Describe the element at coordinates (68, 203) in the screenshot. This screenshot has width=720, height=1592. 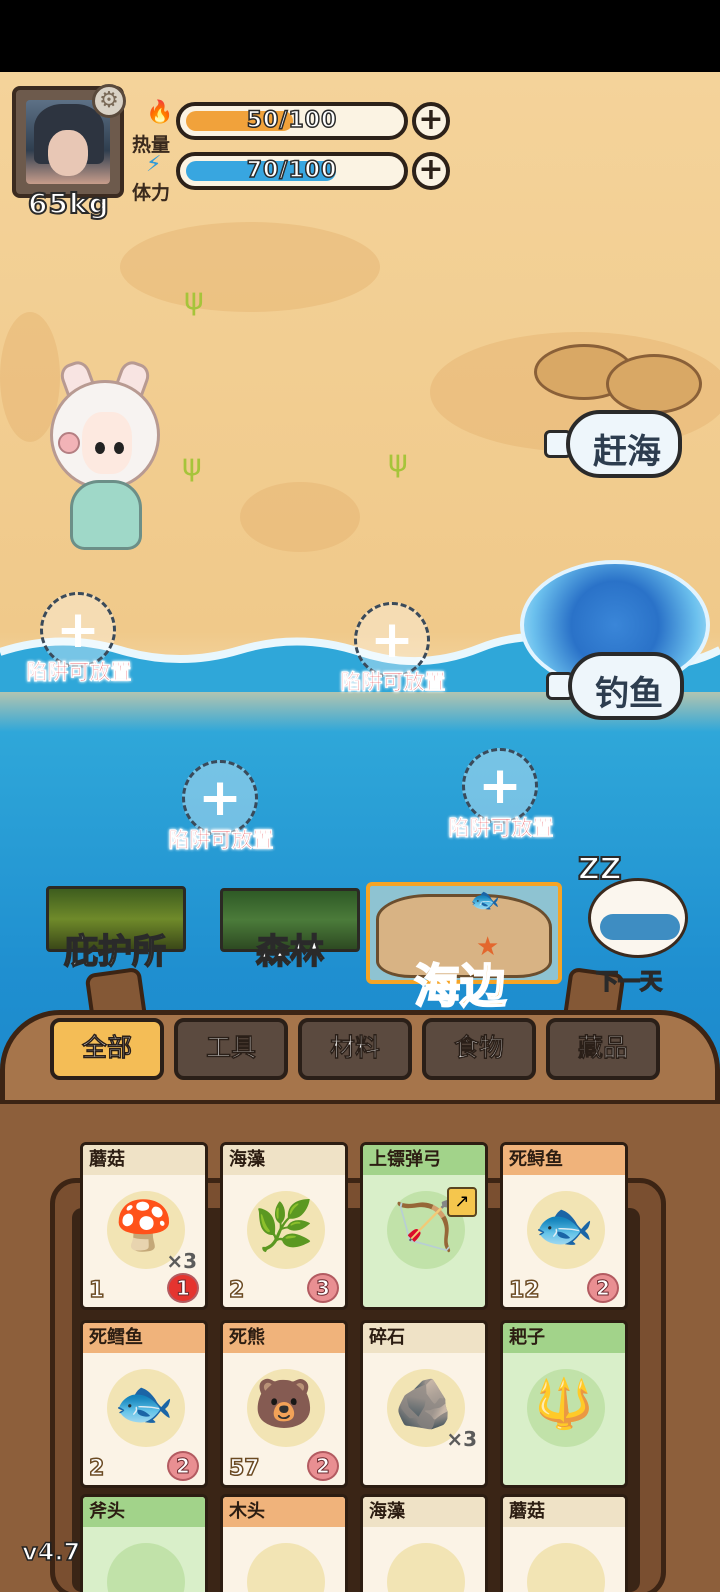
I see `player-weight: 65kg` at that location.